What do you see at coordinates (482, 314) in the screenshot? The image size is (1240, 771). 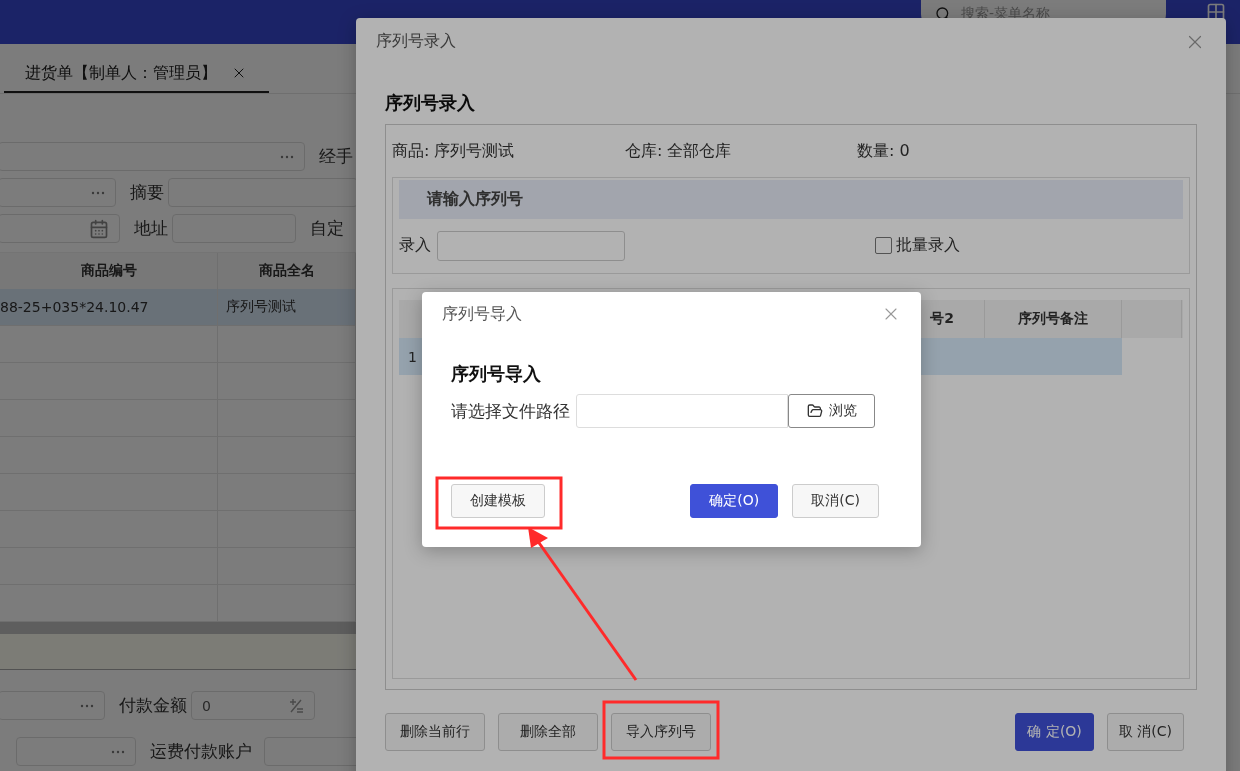 I see `dialog-title: 序列号导入` at bounding box center [482, 314].